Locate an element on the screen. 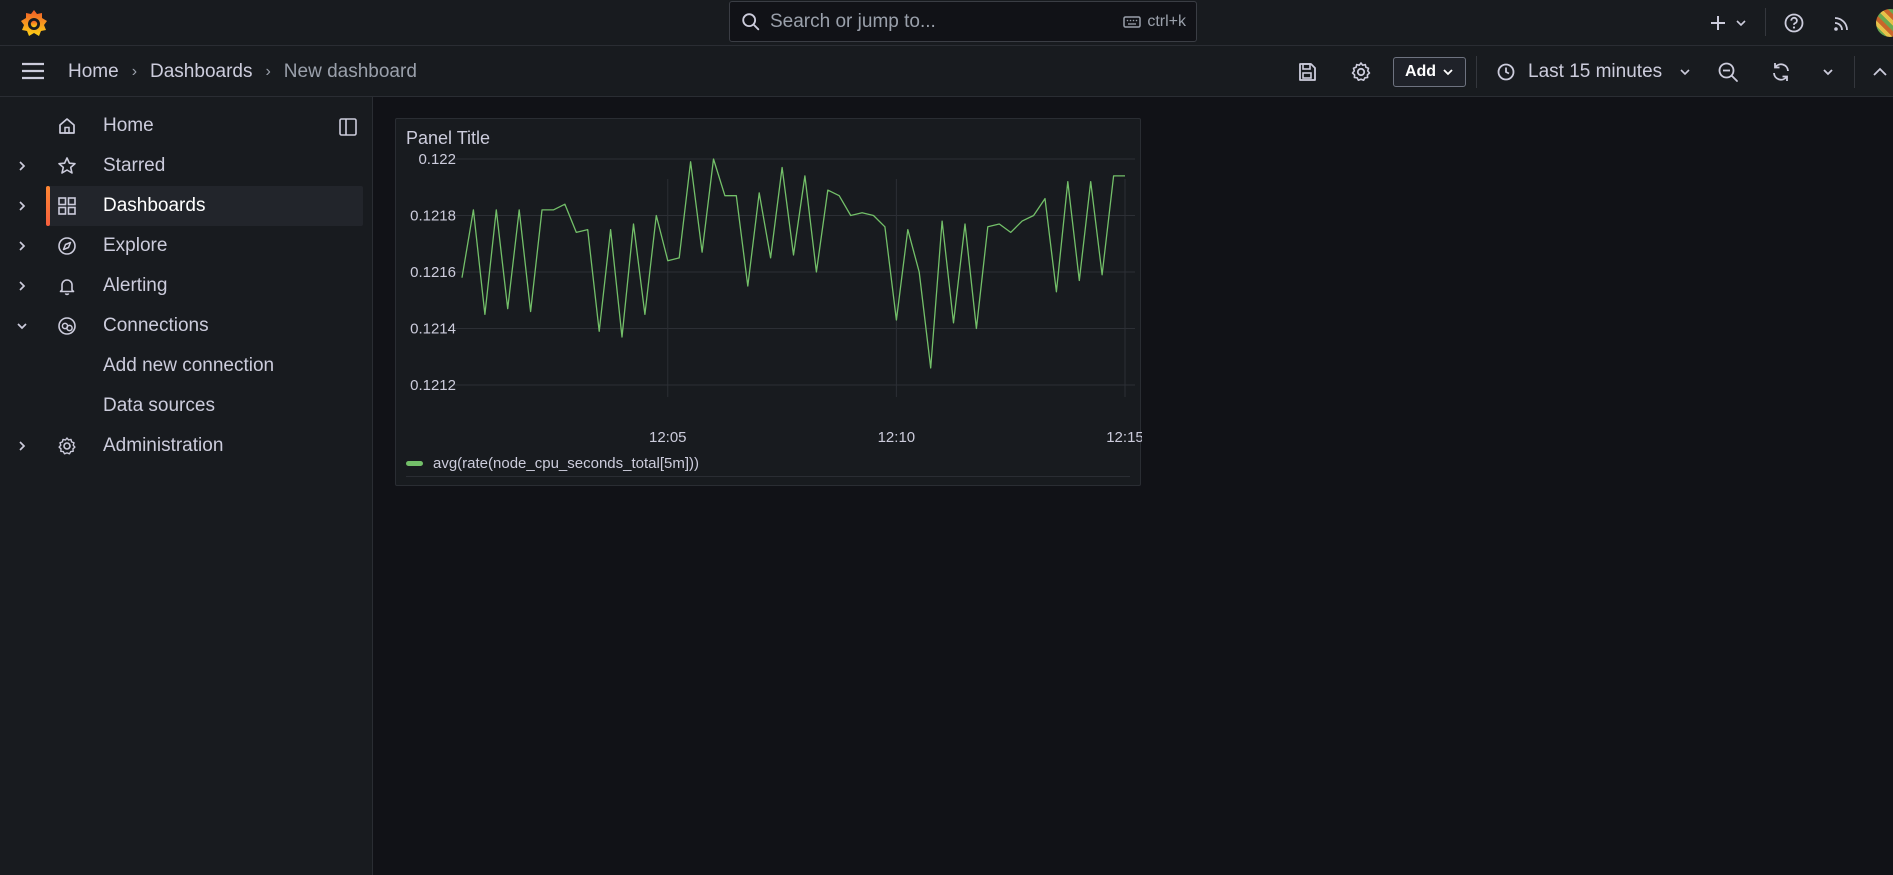 This screenshot has height=875, width=1893. sidebar-item-label: Explore is located at coordinates (135, 245).